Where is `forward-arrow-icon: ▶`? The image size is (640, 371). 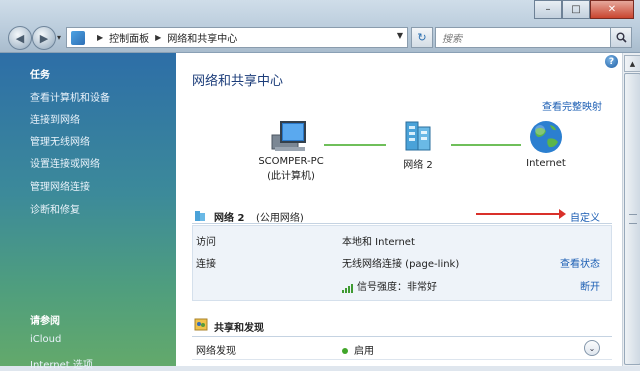
forward-arrow-icon: ▶ is located at coordinates (44, 38).